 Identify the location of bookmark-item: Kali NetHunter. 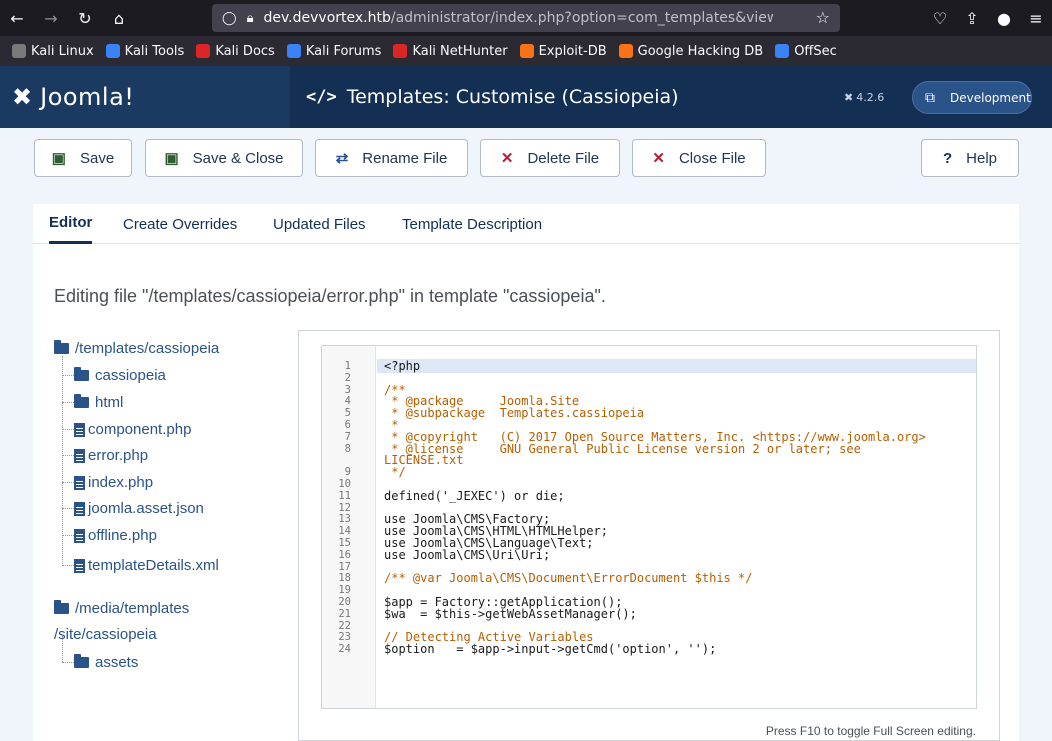
(450, 51).